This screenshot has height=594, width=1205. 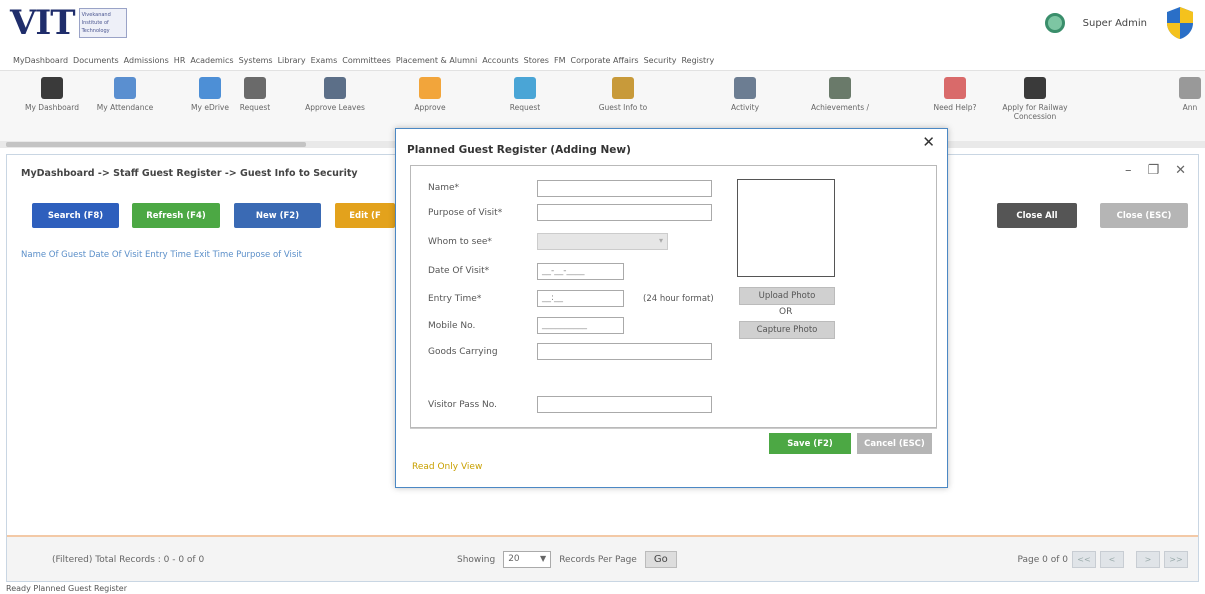 What do you see at coordinates (292, 60) in the screenshot?
I see `menu-item-library: Library` at bounding box center [292, 60].